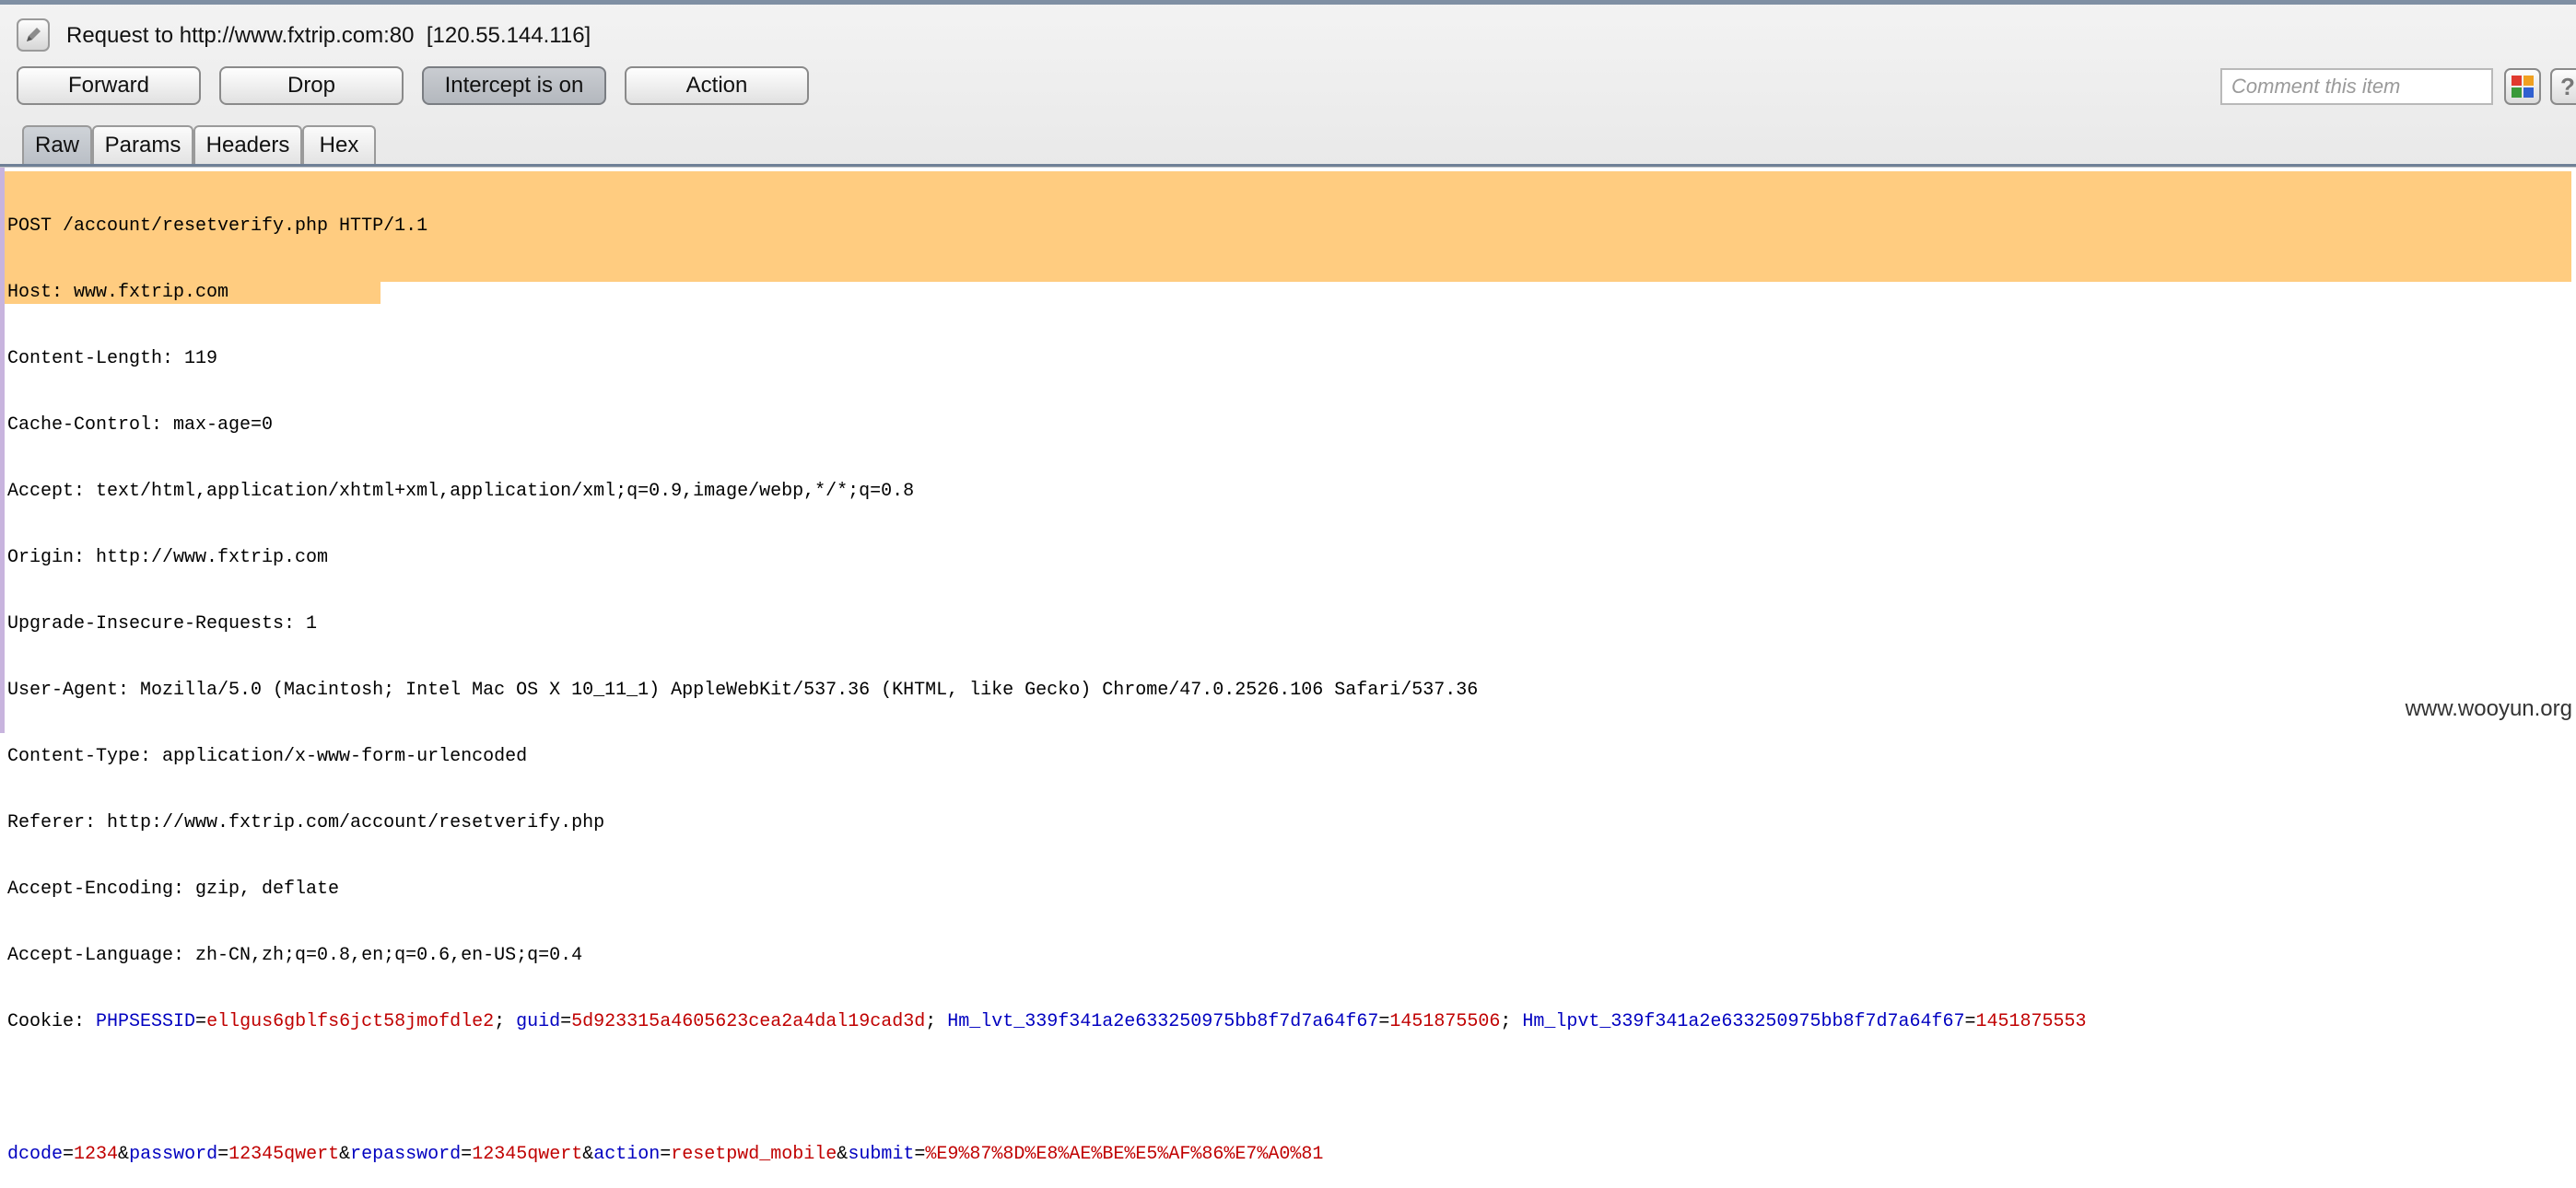 This screenshot has height=1188, width=2576. Describe the element at coordinates (2522, 86) in the screenshot. I see `color-grid-icon` at that location.